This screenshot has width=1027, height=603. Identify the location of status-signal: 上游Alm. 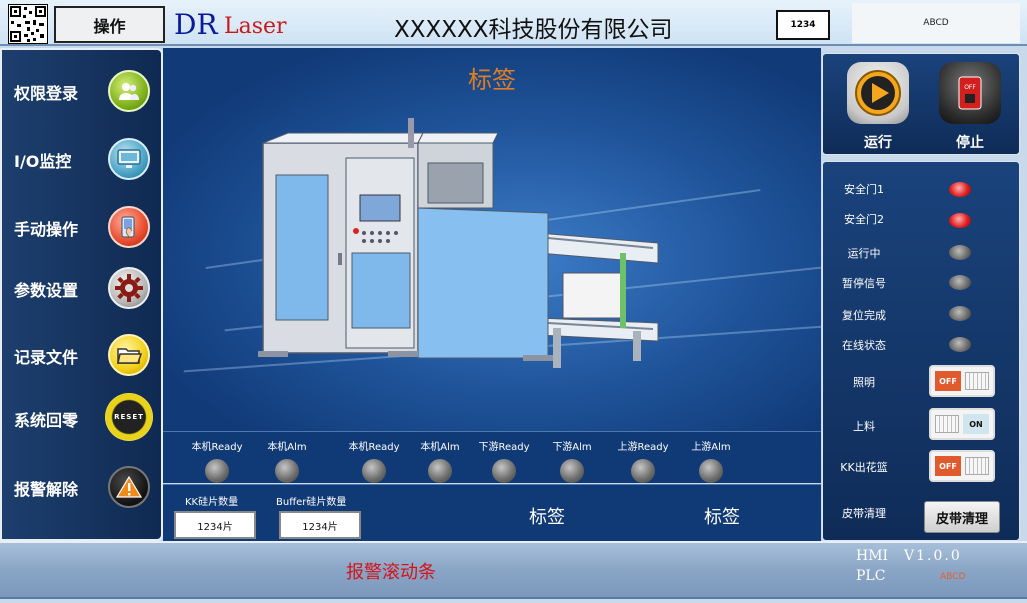
(711, 460).